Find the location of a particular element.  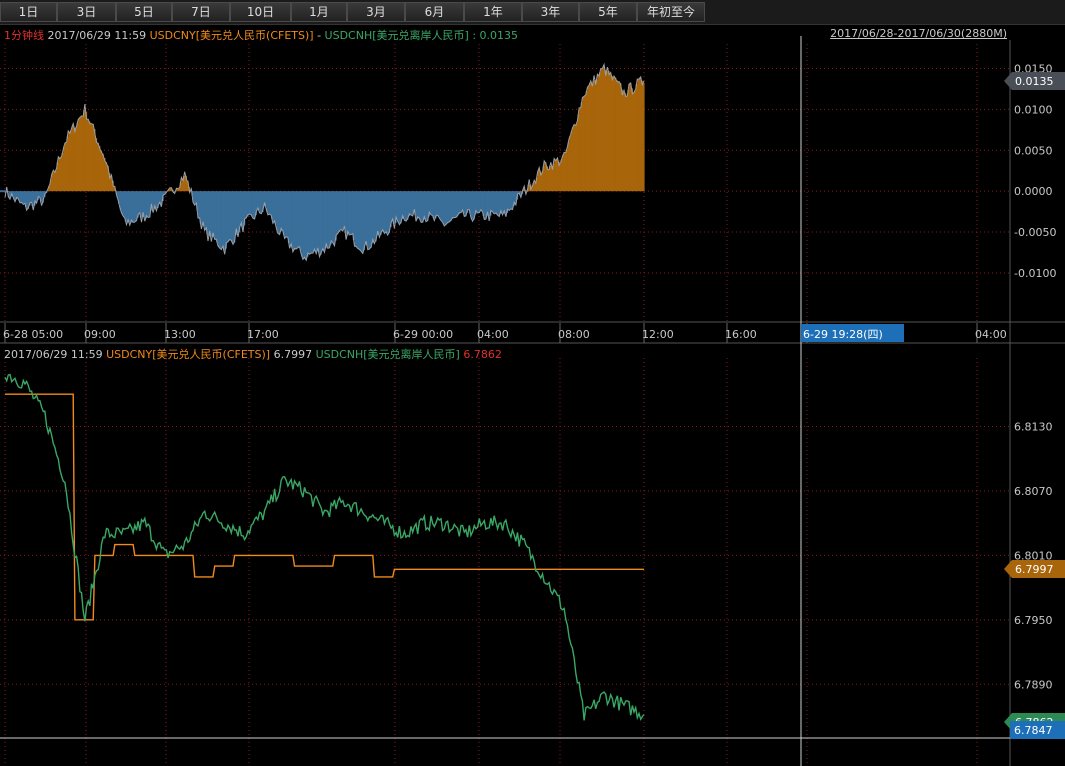

range-tab-1: 3日 is located at coordinates (86, 12).